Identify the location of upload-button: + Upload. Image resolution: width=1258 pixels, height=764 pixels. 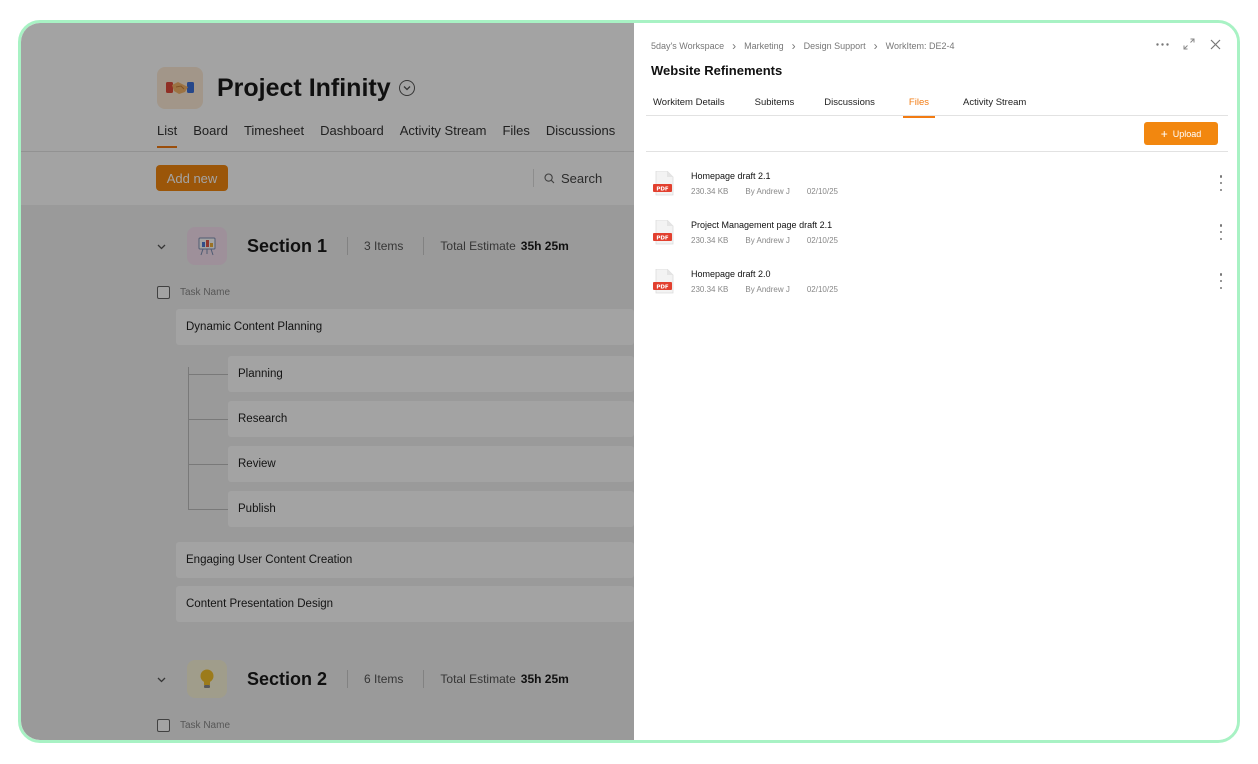
(1181, 133).